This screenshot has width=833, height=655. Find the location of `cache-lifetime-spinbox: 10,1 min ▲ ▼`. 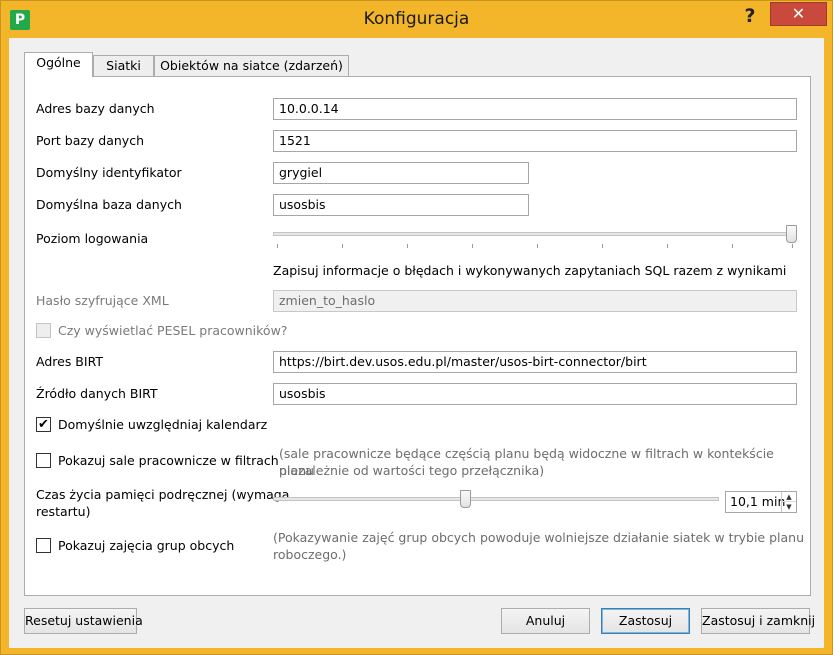

cache-lifetime-spinbox: 10,1 min ▲ ▼ is located at coordinates (761, 502).